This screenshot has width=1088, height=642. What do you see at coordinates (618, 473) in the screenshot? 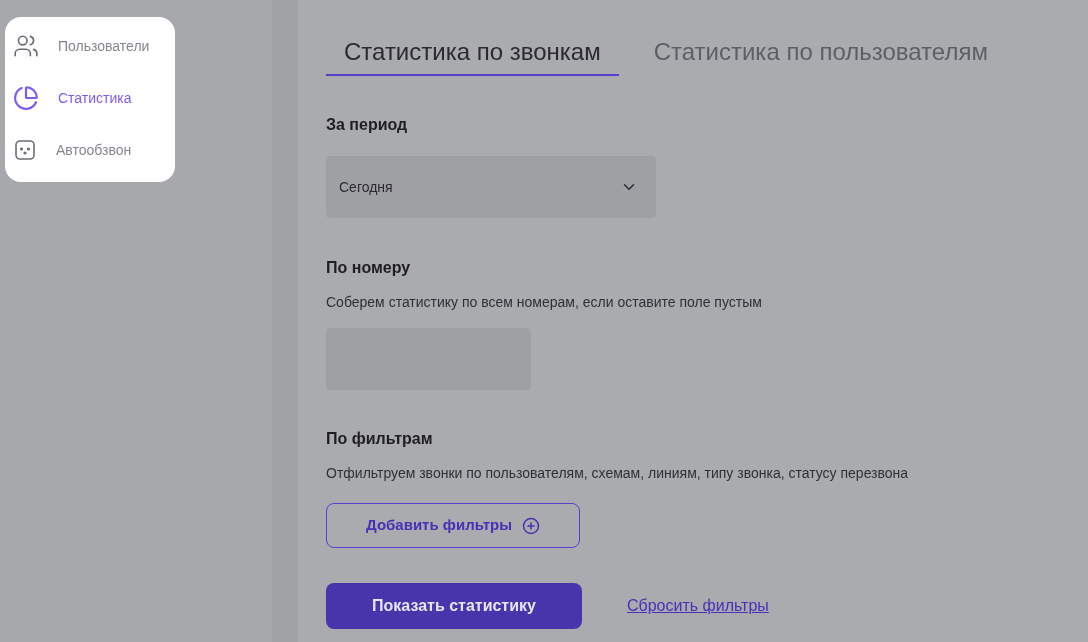
I see `section-hint: Отфильтруем звонки по пользователям, схемам, линиям, типу звонка, статусу перезвона` at bounding box center [618, 473].